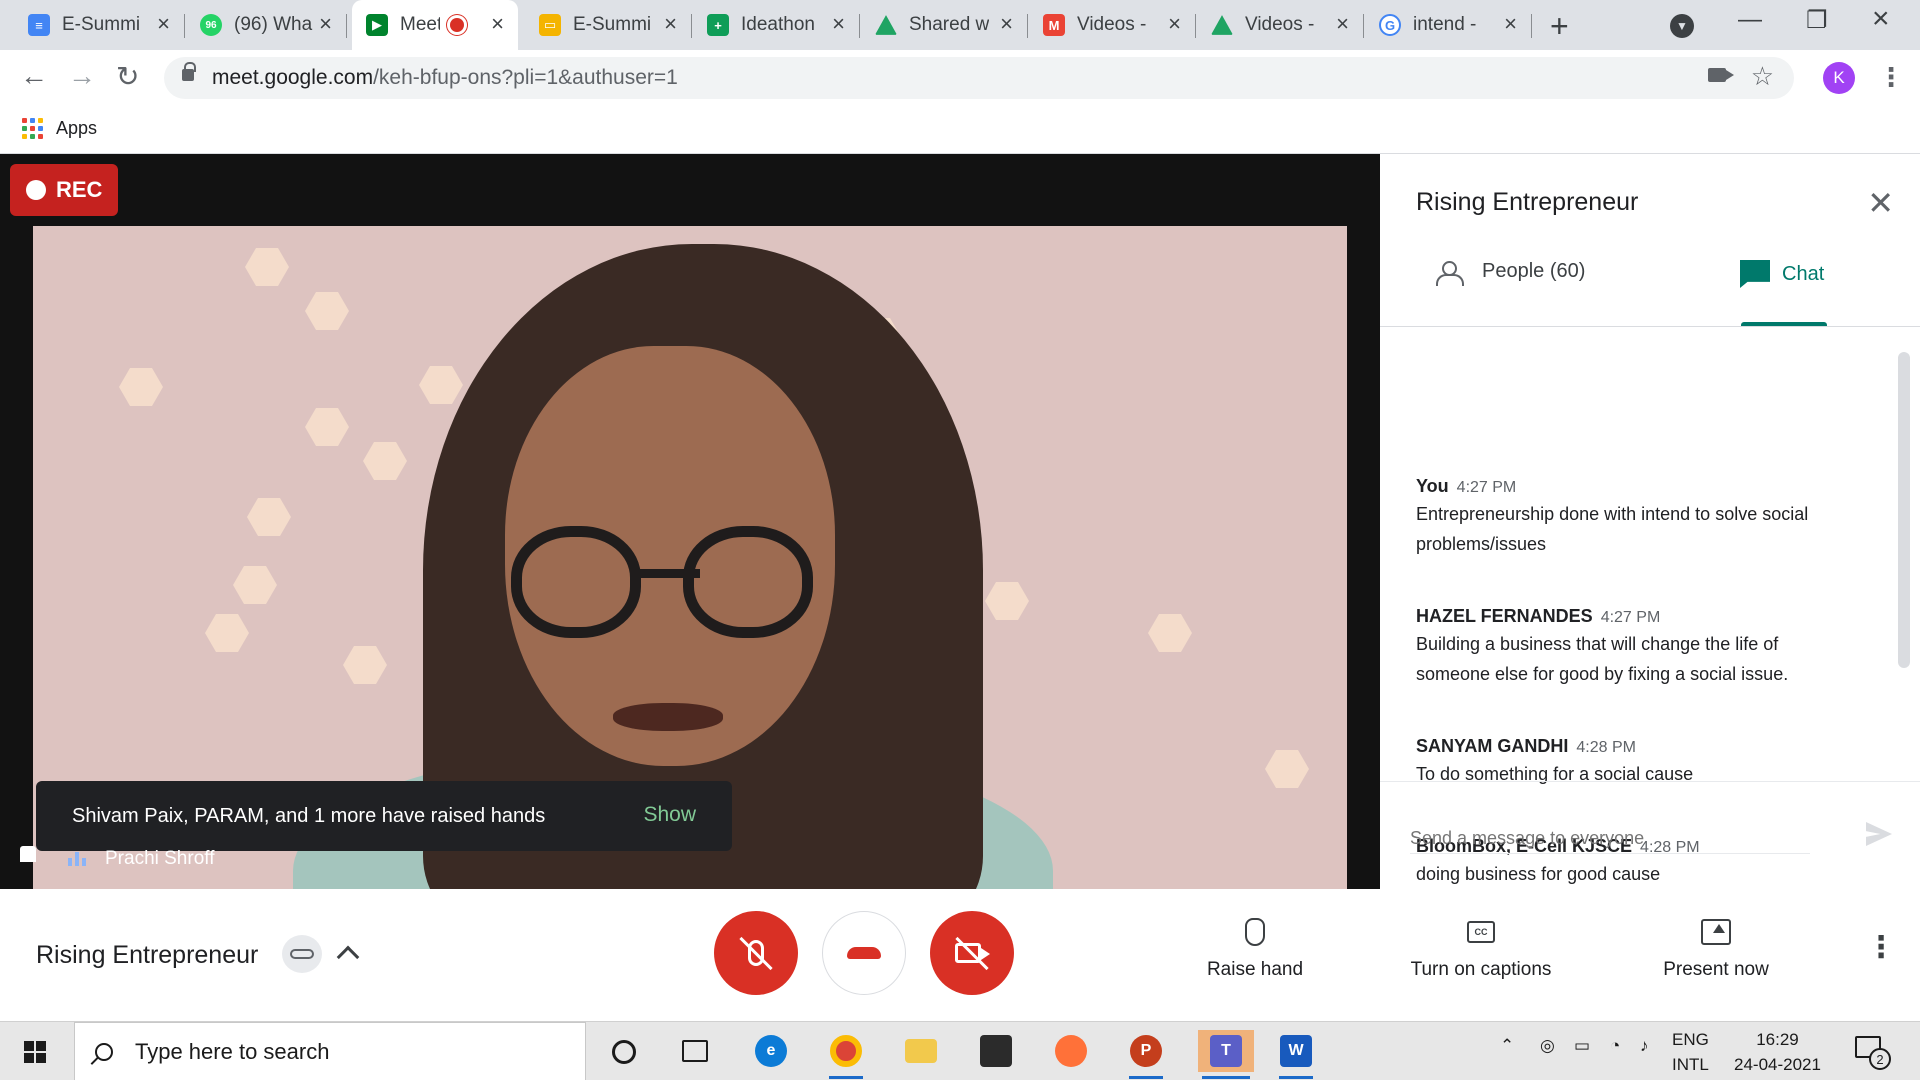 This screenshot has width=1920, height=1080. I want to click on battery-icon: ▭, so click(1582, 1046).